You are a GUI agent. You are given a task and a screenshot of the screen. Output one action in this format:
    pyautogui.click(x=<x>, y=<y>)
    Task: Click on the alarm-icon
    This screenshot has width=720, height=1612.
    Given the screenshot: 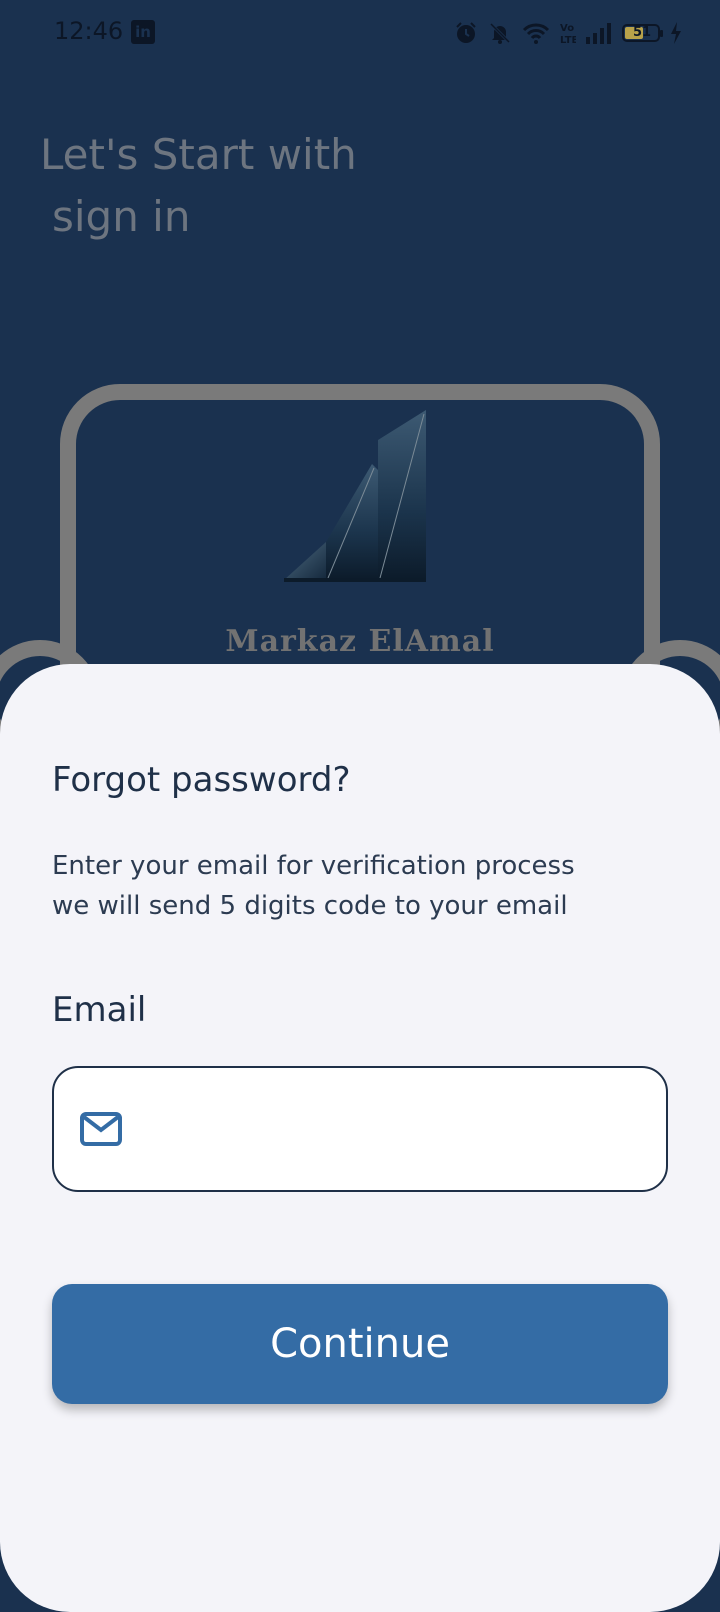 What is the action you would take?
    pyautogui.click(x=466, y=32)
    